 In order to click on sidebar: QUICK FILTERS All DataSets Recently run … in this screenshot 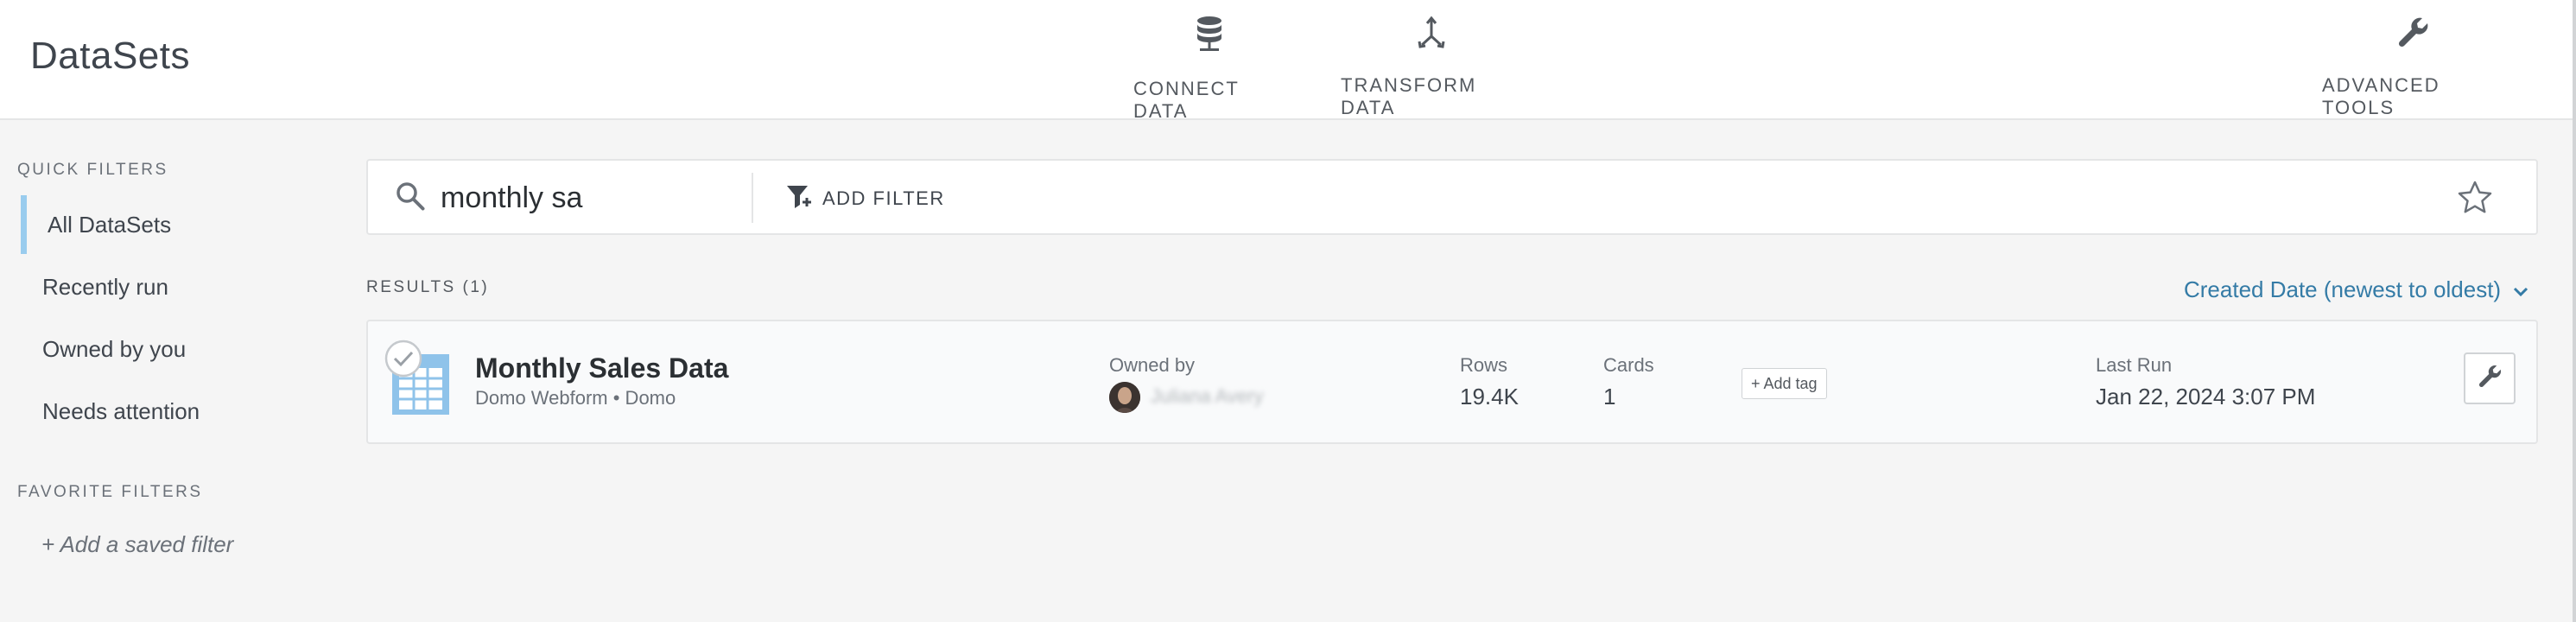, I will do `click(173, 372)`.